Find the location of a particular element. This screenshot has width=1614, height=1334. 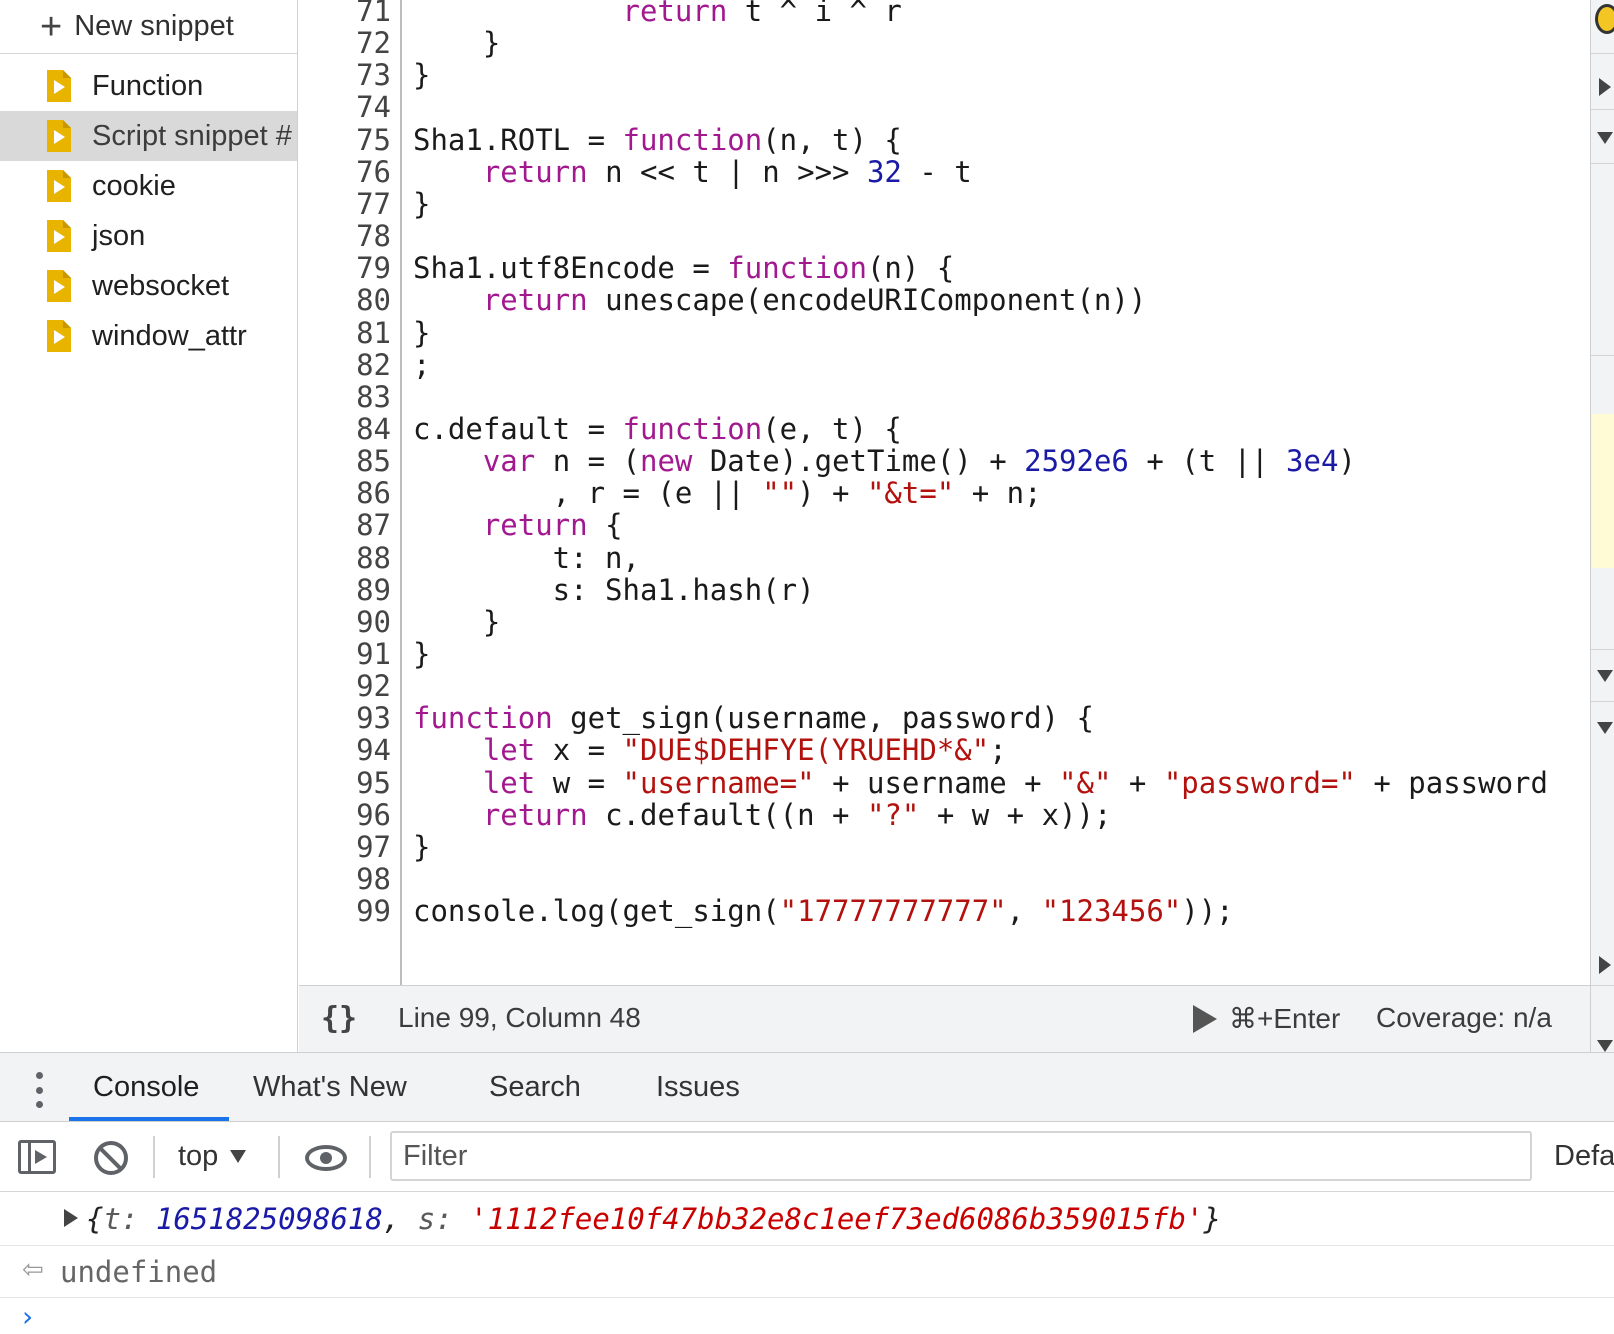

snippet-item-cookie: cookie is located at coordinates (148, 186).